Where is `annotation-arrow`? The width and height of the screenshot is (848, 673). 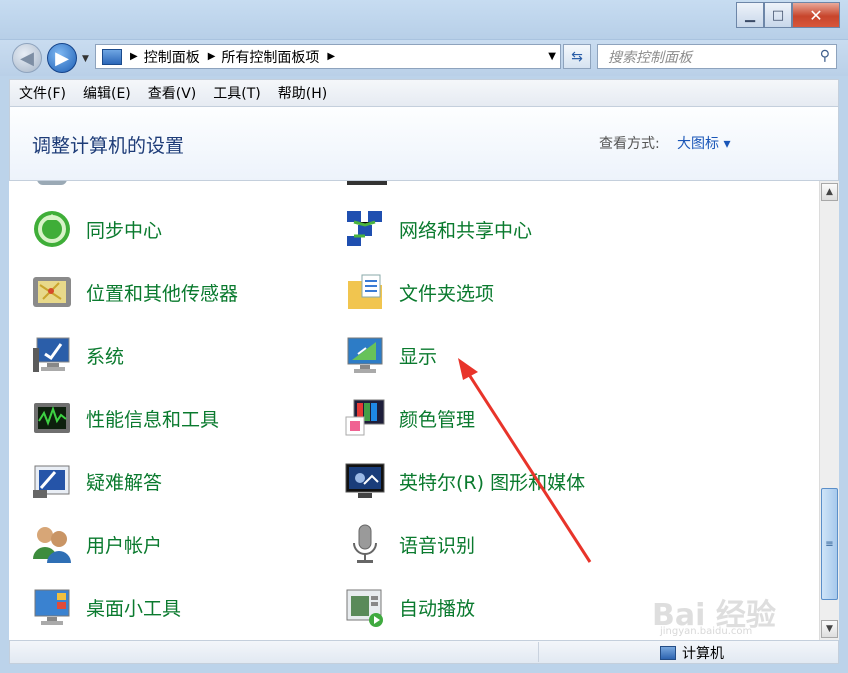 annotation-arrow is located at coordinates (525, 460).